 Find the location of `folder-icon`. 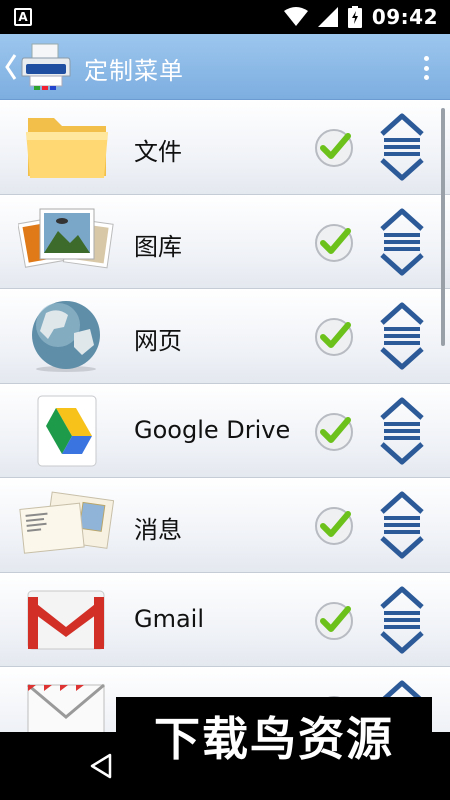

folder-icon is located at coordinates (67, 148).